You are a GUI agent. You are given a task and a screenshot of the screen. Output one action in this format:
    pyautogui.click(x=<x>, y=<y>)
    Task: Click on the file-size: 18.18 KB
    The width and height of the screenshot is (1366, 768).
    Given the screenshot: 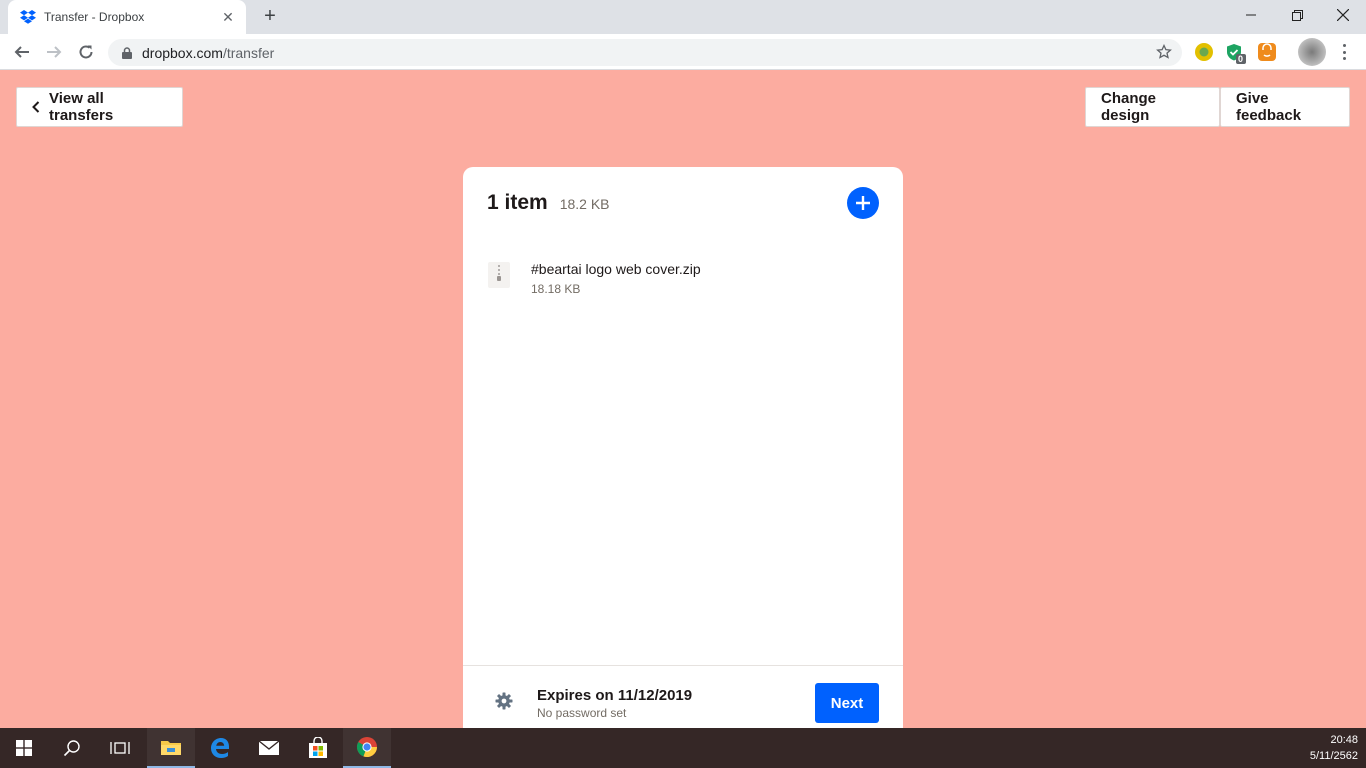 What is the action you would take?
    pyautogui.click(x=556, y=289)
    